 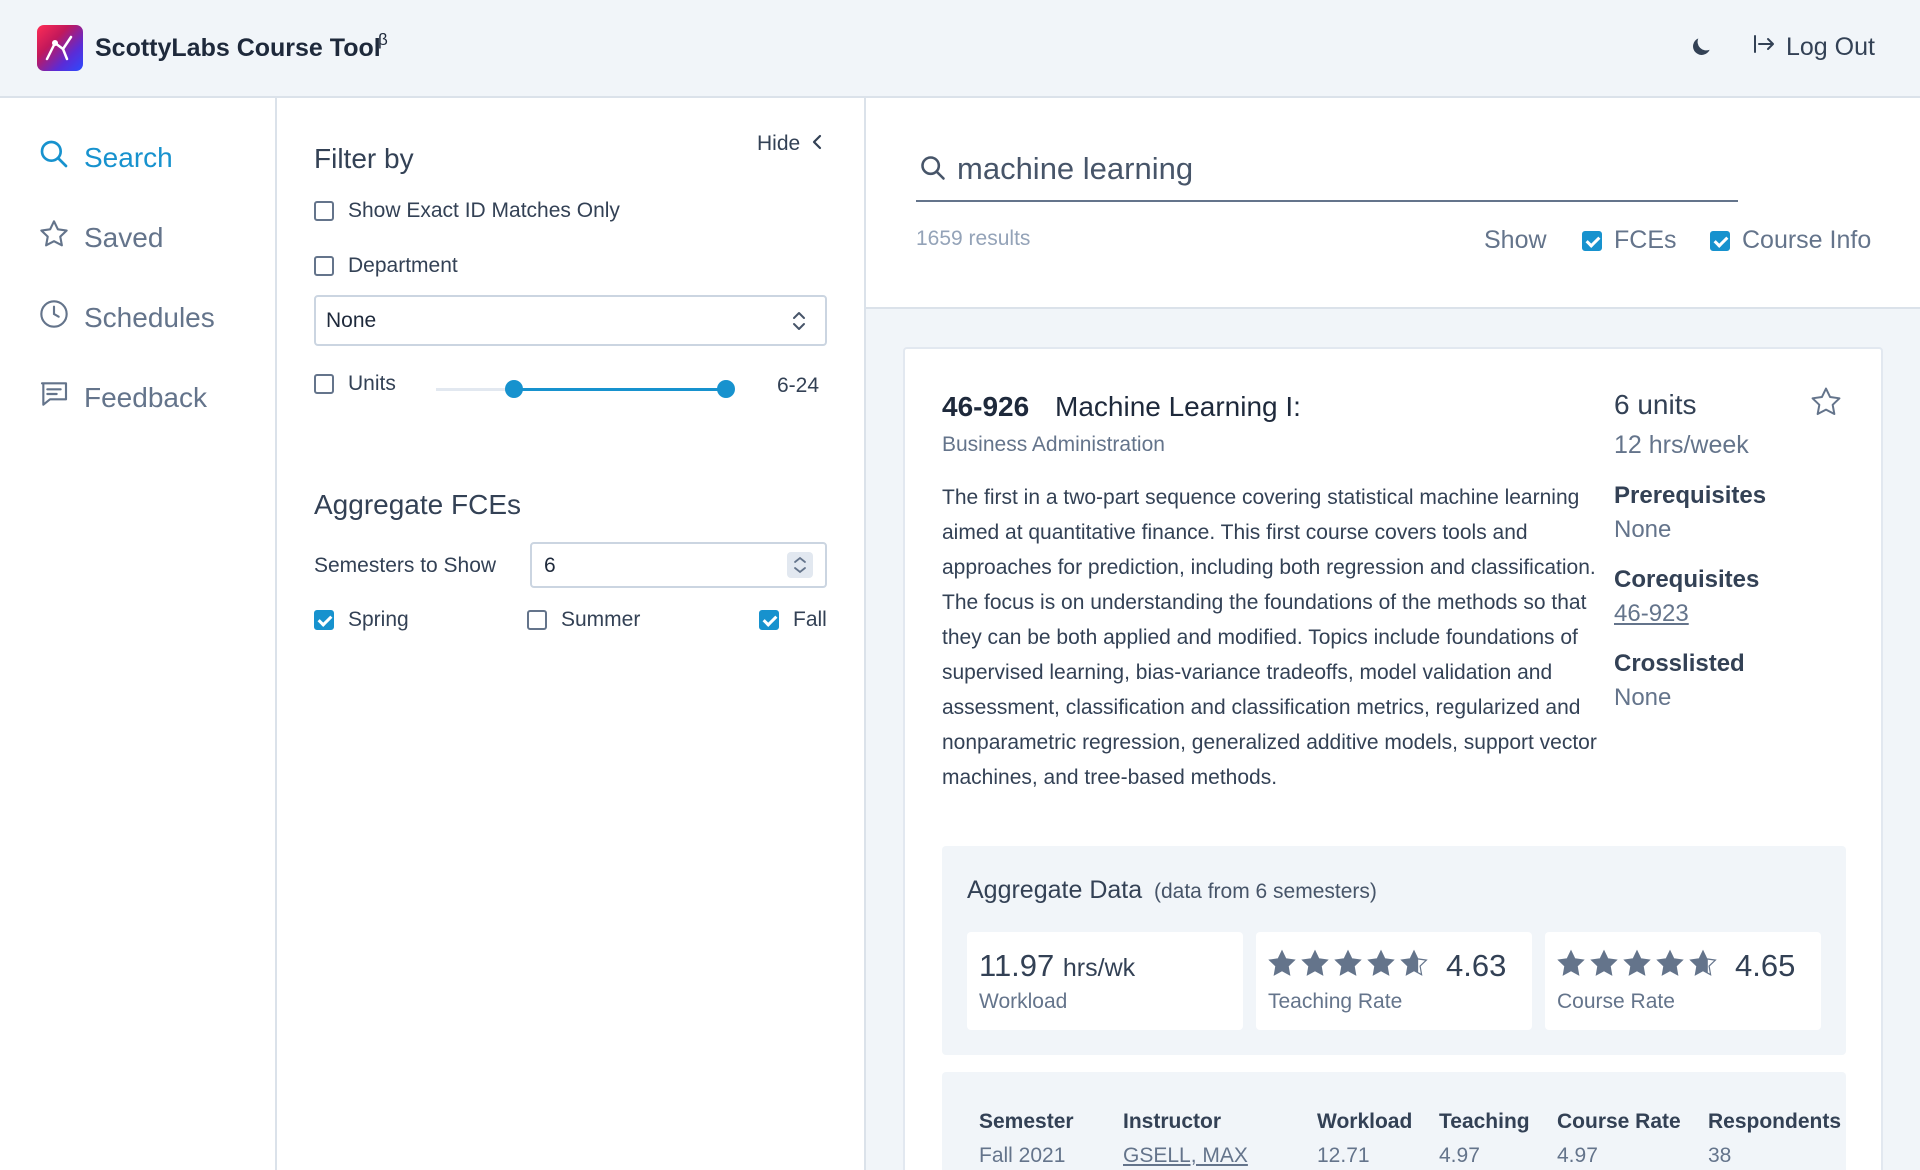 I want to click on units-checkbox, so click(x=324, y=384).